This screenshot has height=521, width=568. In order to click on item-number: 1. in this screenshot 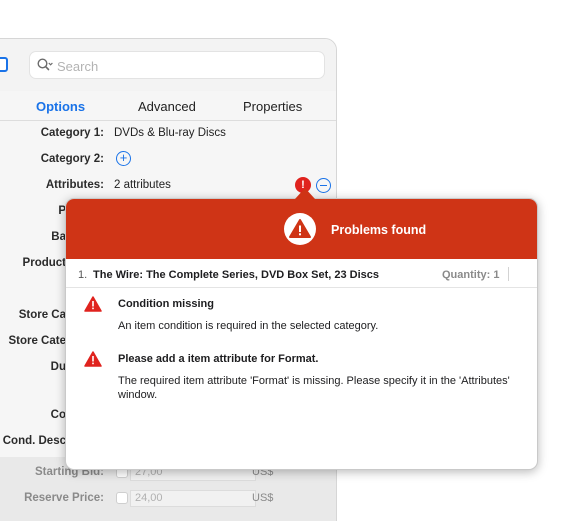, I will do `click(83, 275)`.